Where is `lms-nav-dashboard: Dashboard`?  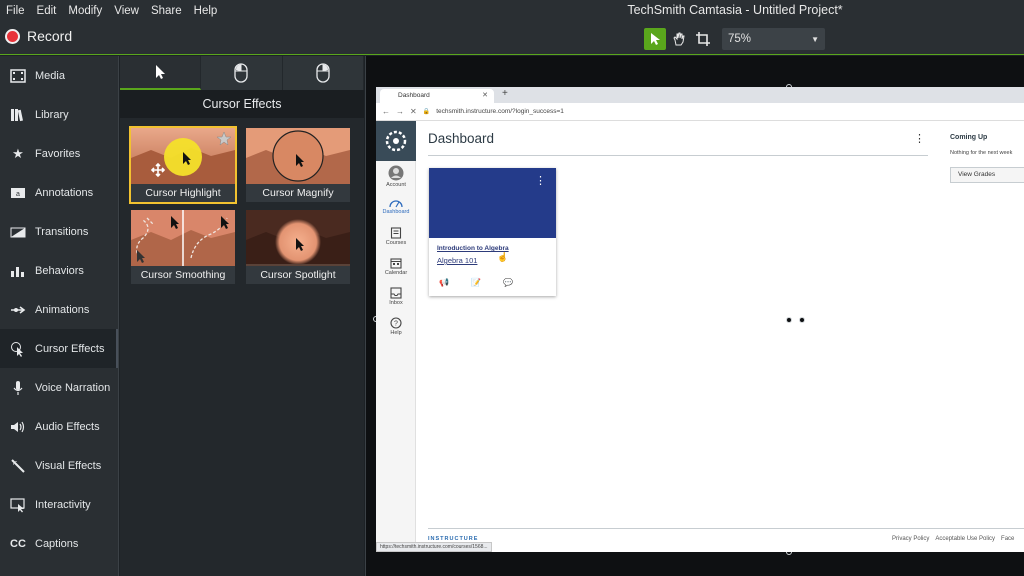
lms-nav-dashboard: Dashboard is located at coordinates (396, 206).